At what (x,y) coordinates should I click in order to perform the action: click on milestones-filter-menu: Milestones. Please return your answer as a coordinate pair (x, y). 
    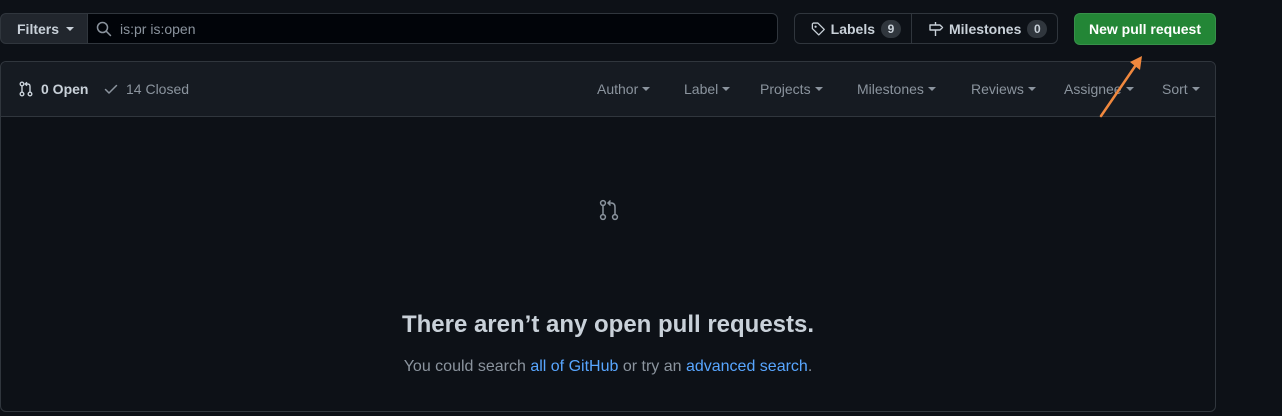
    Looking at the image, I should click on (896, 89).